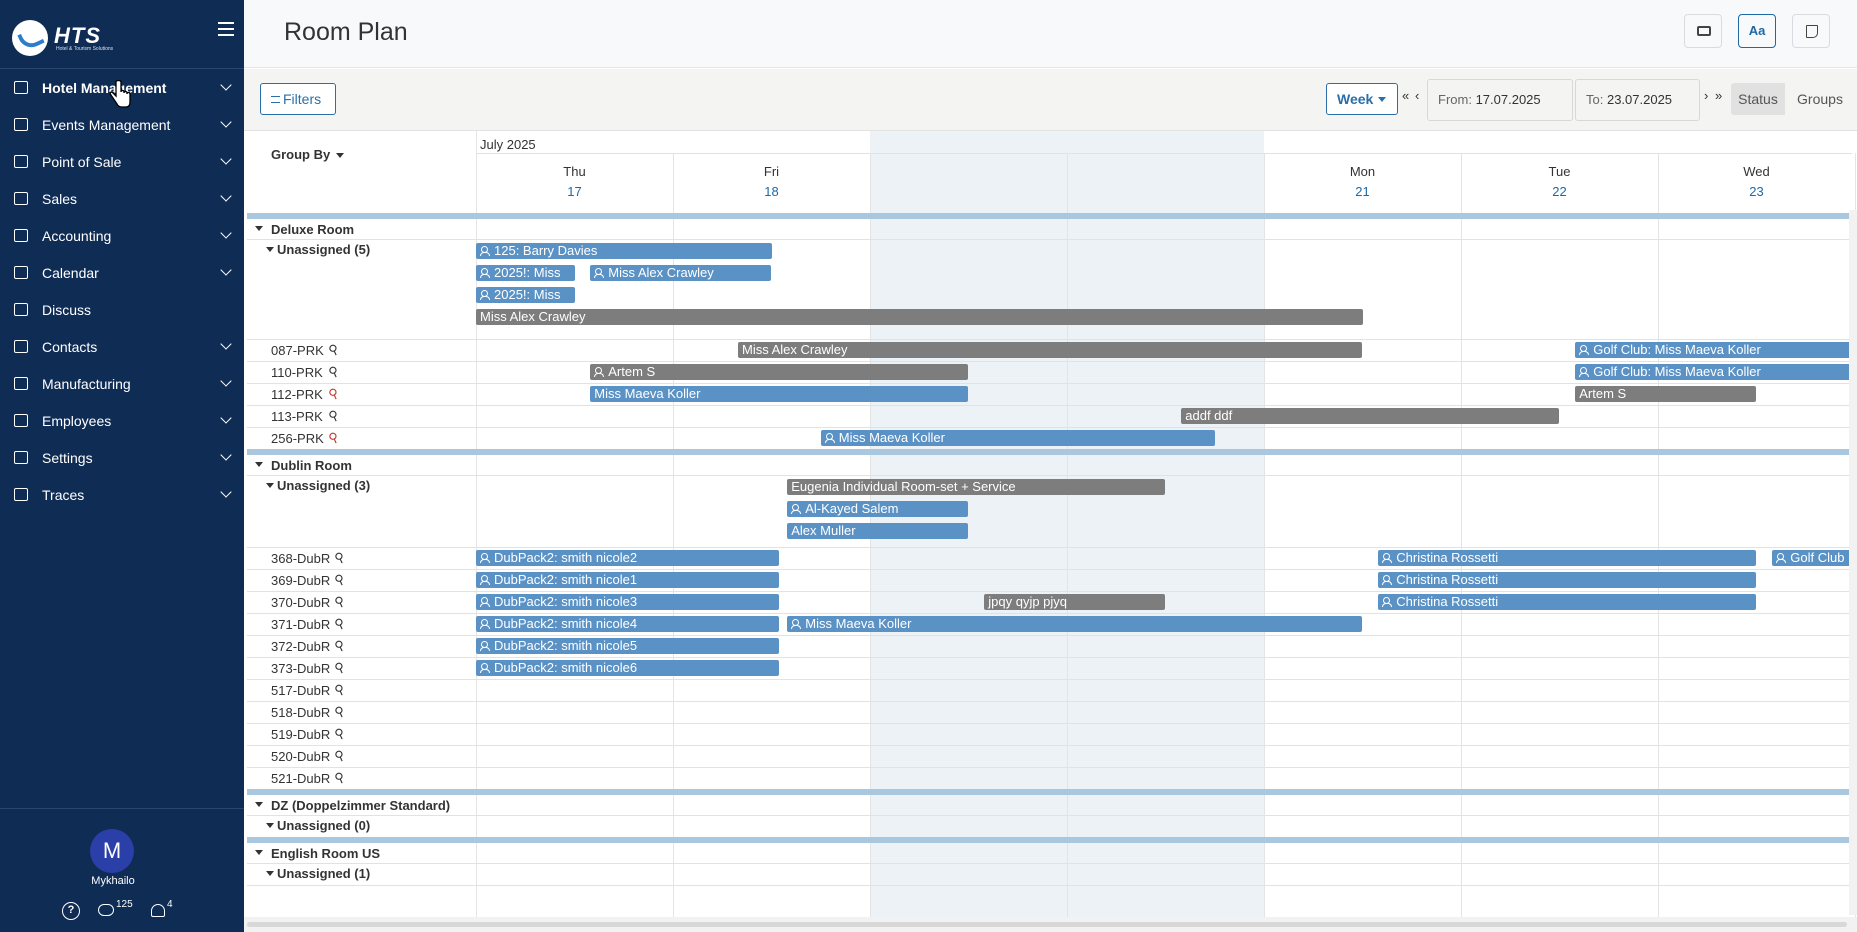  Describe the element at coordinates (122, 457) in the screenshot. I see `sidebar-item-settings: Settings` at that location.